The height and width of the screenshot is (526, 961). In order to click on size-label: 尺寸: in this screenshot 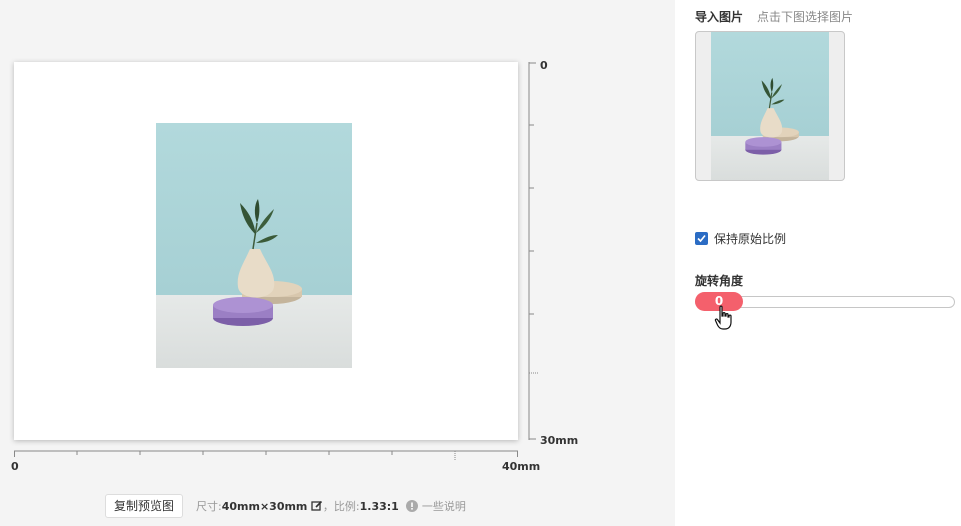, I will do `click(209, 506)`.